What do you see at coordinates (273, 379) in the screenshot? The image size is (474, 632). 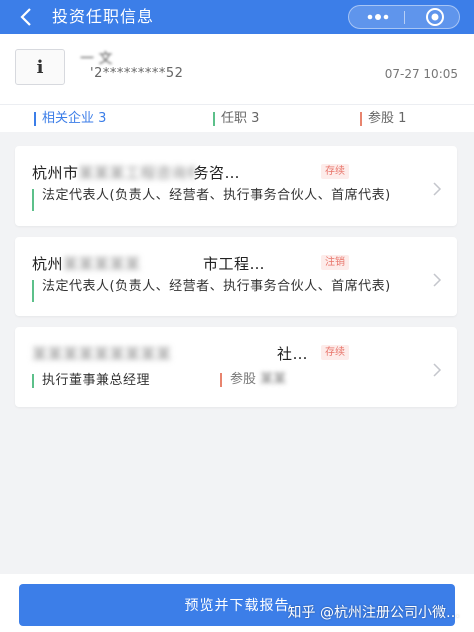 I see `holding-redacted: 某某` at bounding box center [273, 379].